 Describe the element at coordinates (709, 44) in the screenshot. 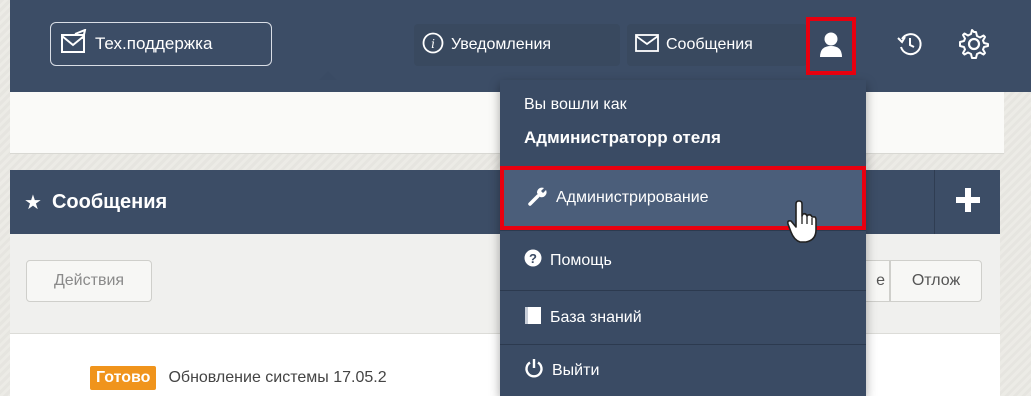

I see `messages-label: Сообщения` at that location.